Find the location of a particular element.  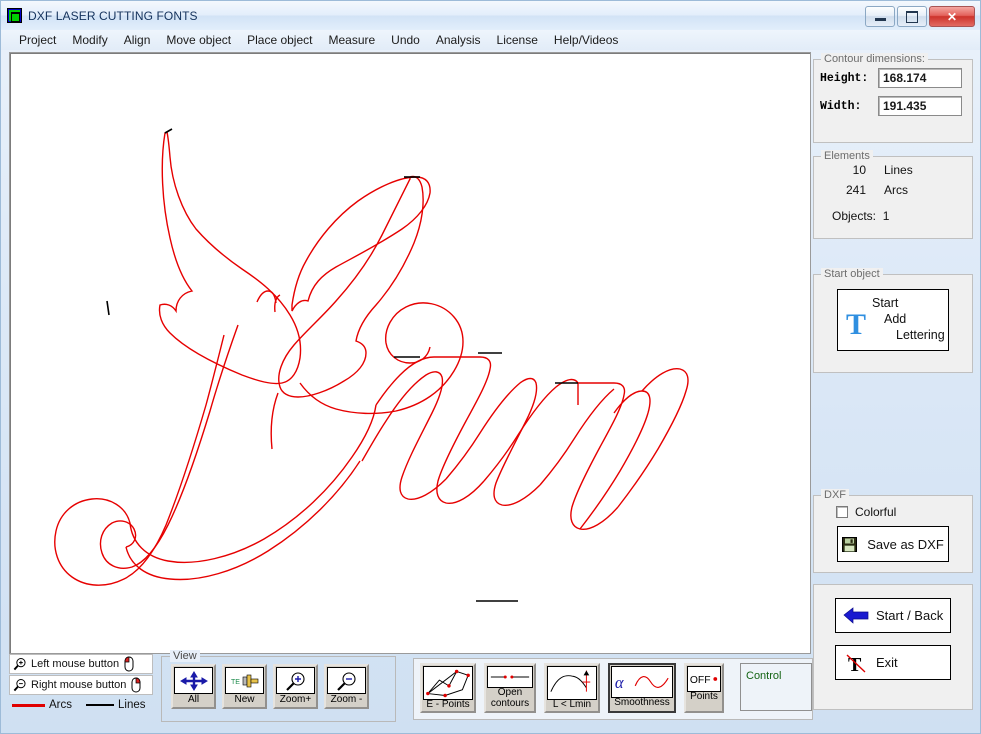

view-panel: View All TE New Zoom+ Zoom - is located at coordinates (278, 686).